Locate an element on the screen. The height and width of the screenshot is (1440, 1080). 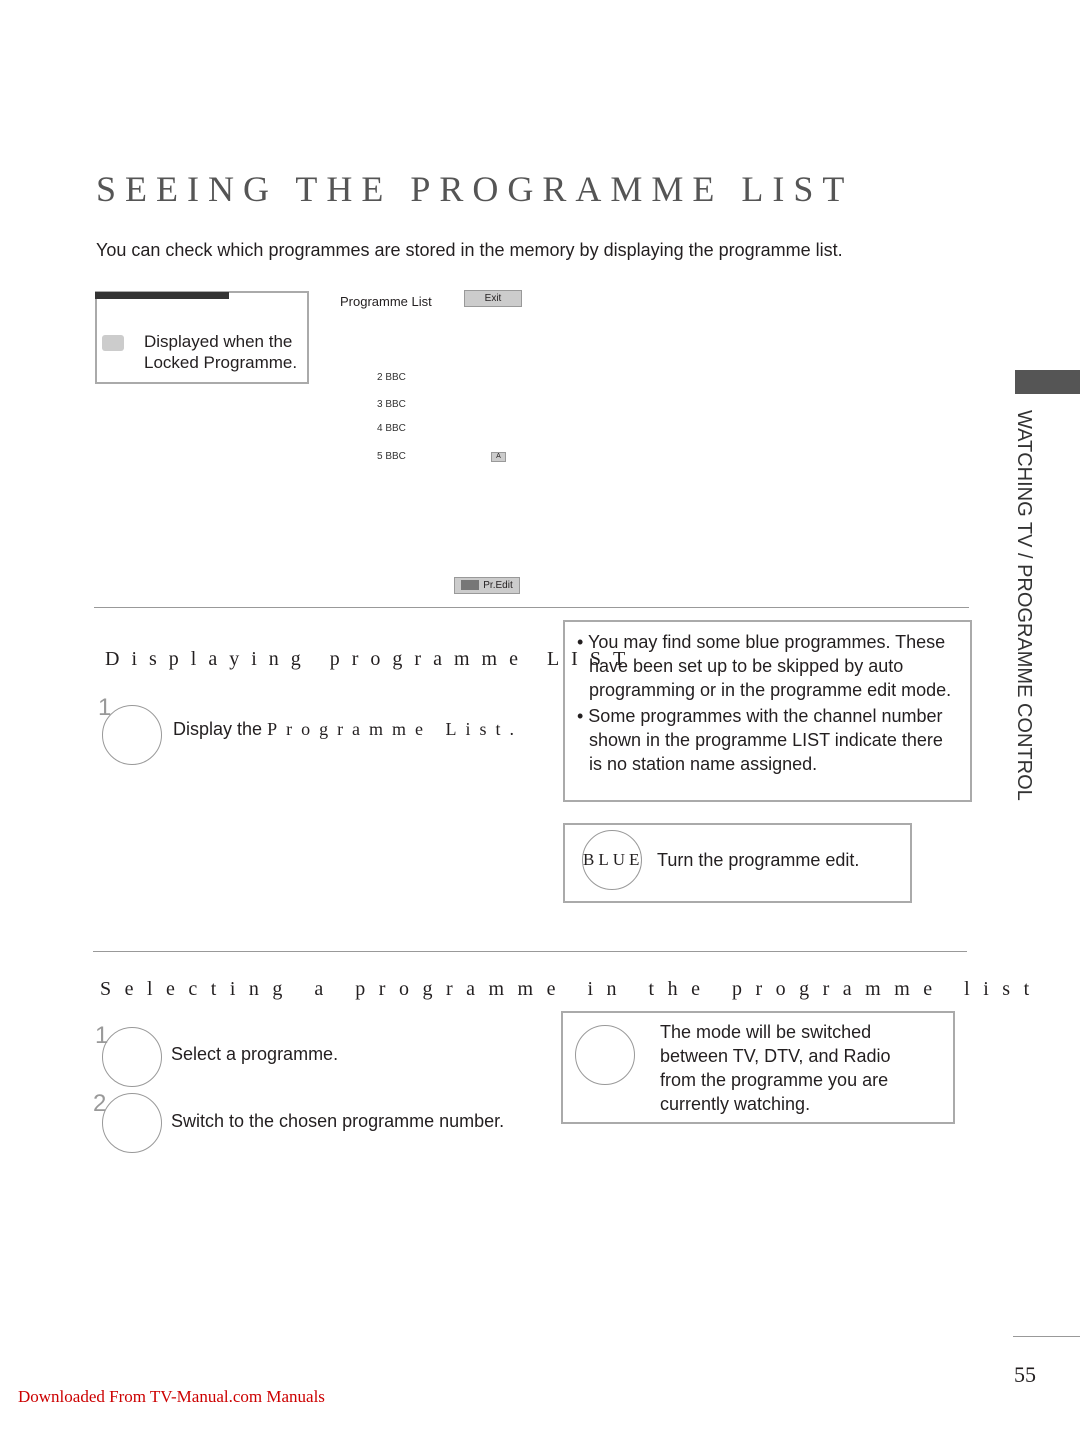
blue-button: BLUE is located at coordinates (612, 860).